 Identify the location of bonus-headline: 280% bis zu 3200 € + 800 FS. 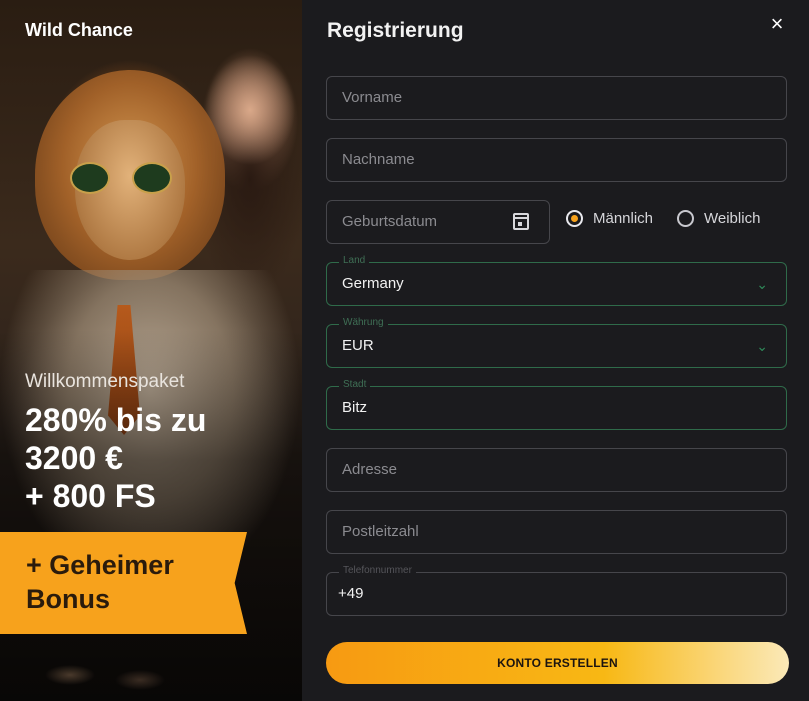
(115, 458).